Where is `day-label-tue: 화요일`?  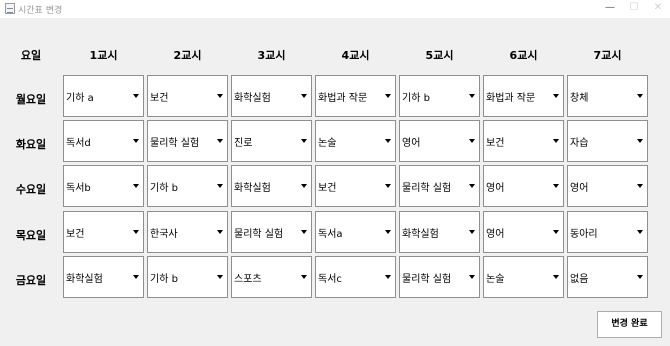
day-label-tue: 화요일 is located at coordinates (31, 144).